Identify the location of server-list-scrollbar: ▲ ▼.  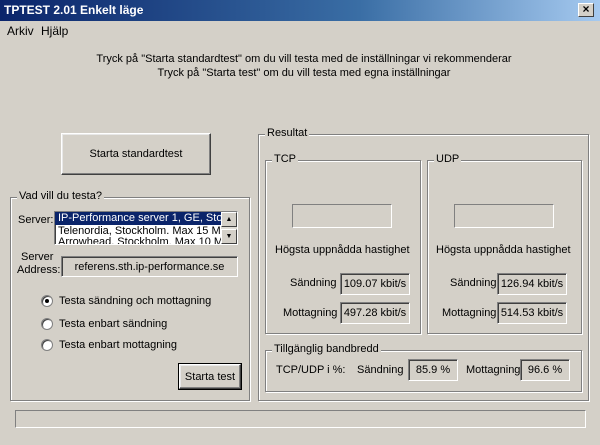
(229, 228).